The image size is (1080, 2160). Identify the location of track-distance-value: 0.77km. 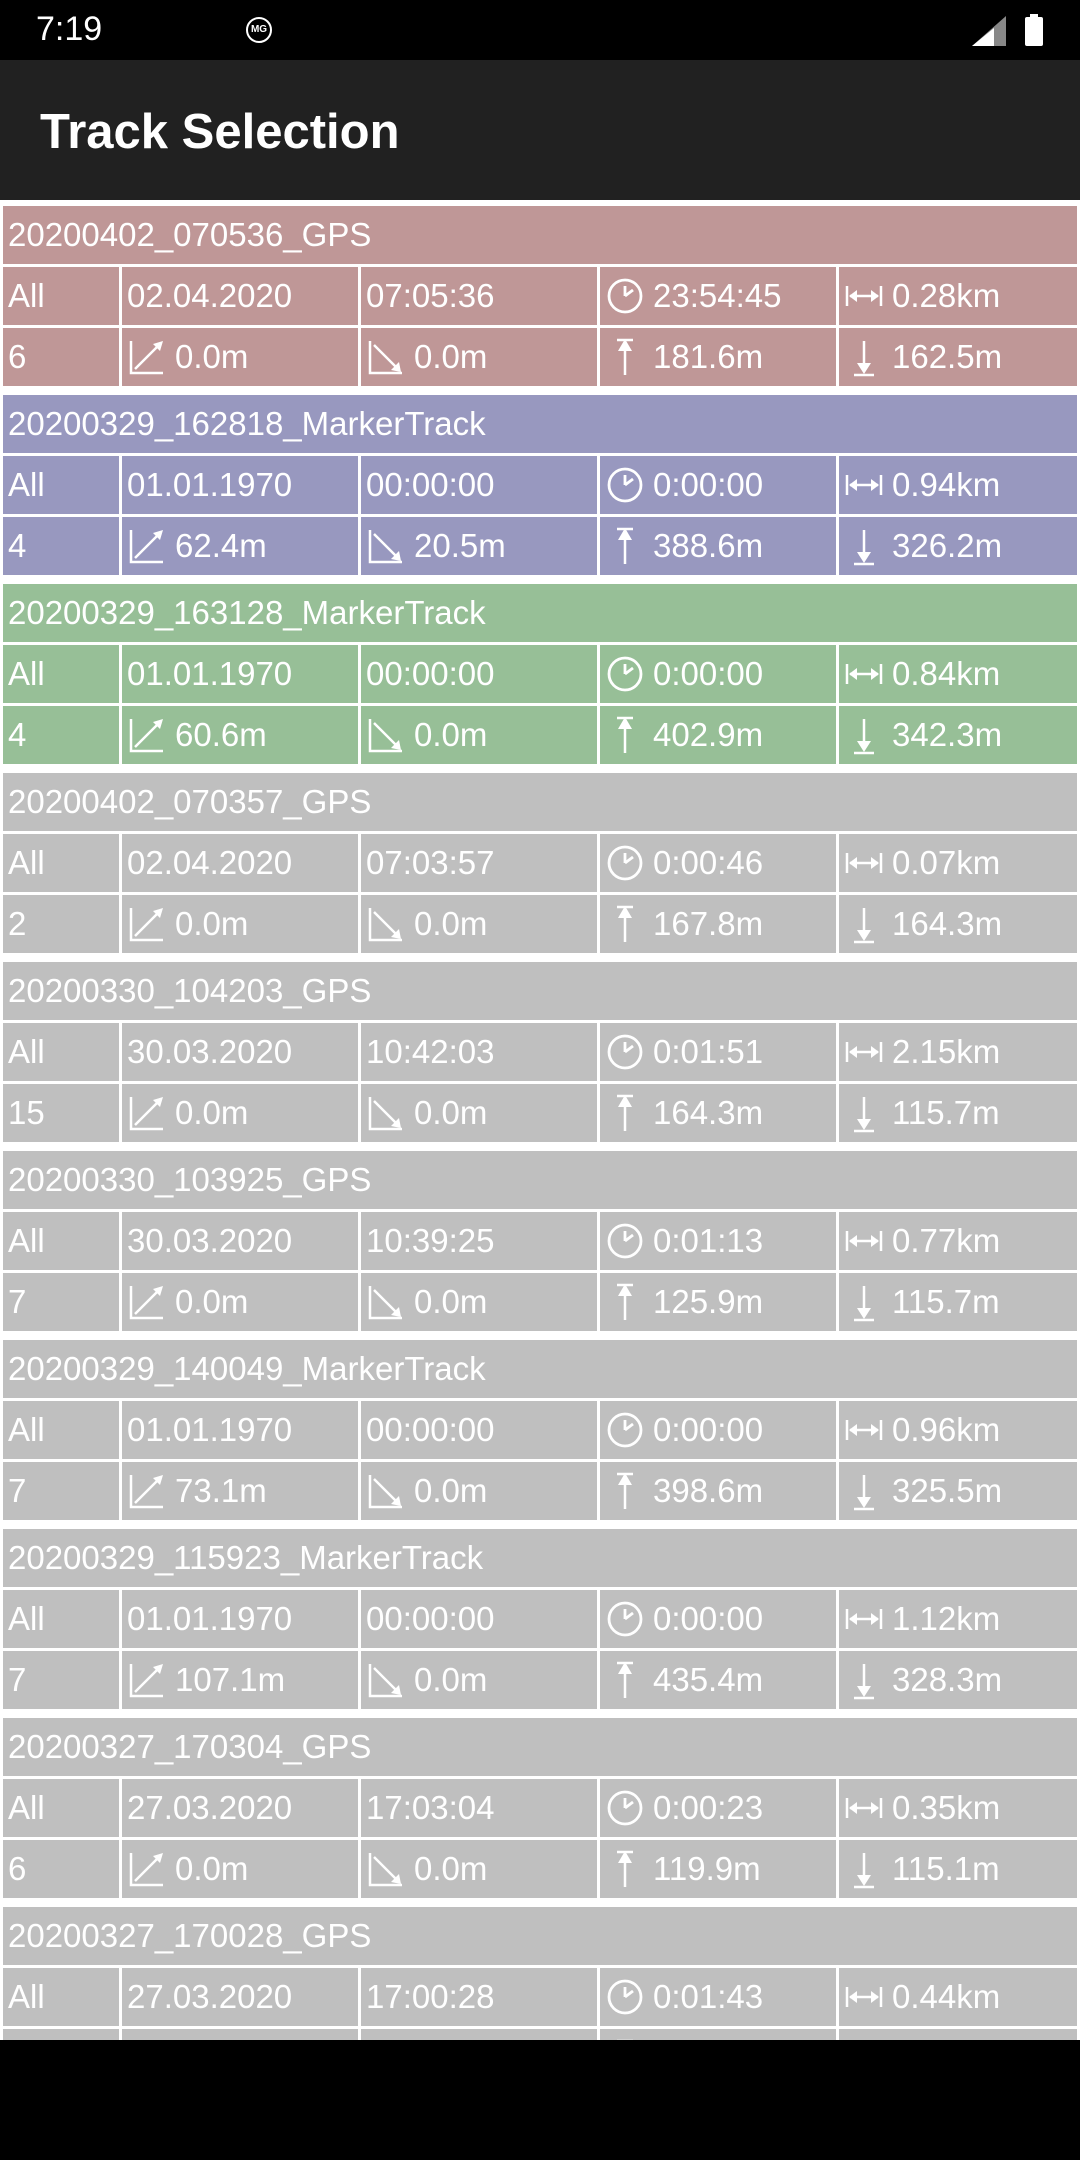
(946, 1240).